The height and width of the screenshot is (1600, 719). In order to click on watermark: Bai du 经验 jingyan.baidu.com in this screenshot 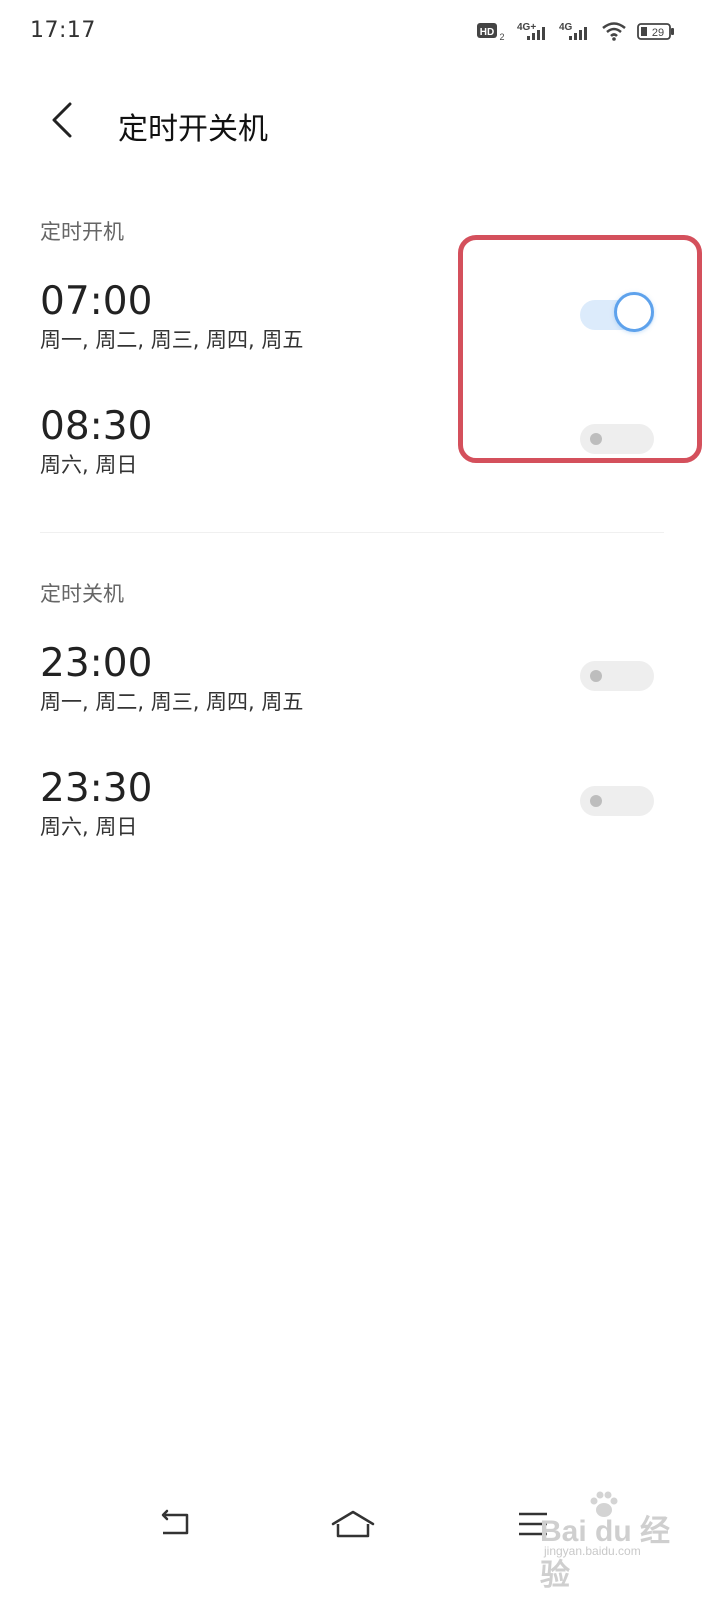, I will do `click(610, 1541)`.